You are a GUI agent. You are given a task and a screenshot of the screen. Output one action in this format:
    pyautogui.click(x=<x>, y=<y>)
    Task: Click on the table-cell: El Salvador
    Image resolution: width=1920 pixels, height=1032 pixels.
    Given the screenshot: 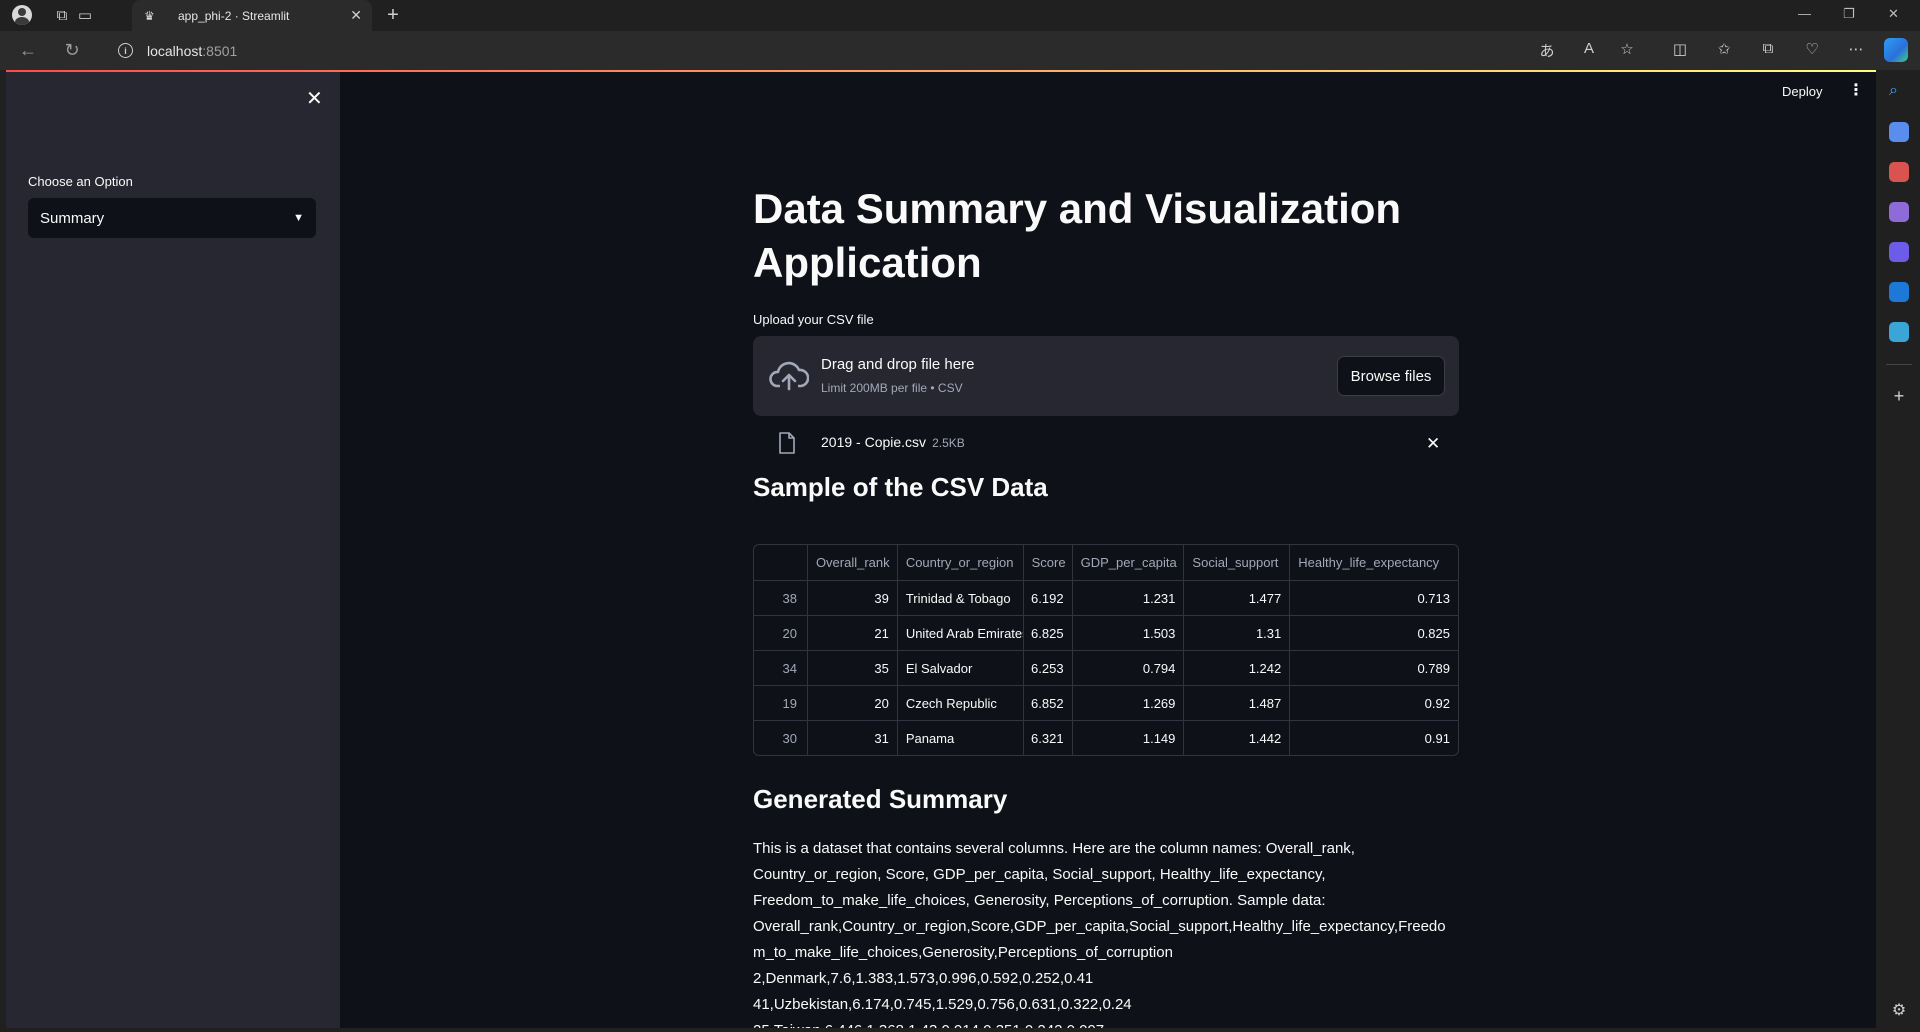 What is the action you would take?
    pyautogui.click(x=959, y=668)
    